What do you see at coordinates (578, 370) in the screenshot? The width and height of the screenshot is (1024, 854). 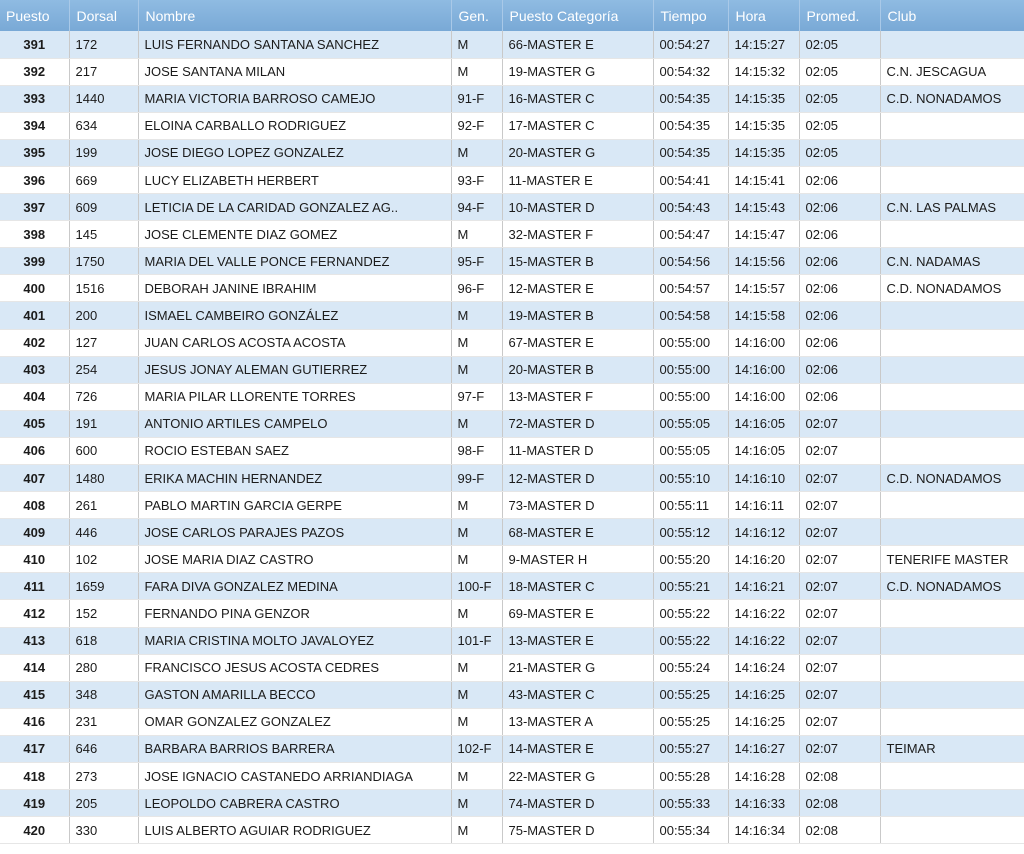 I see `cell-puesto-categoria: 20-MASTER B` at bounding box center [578, 370].